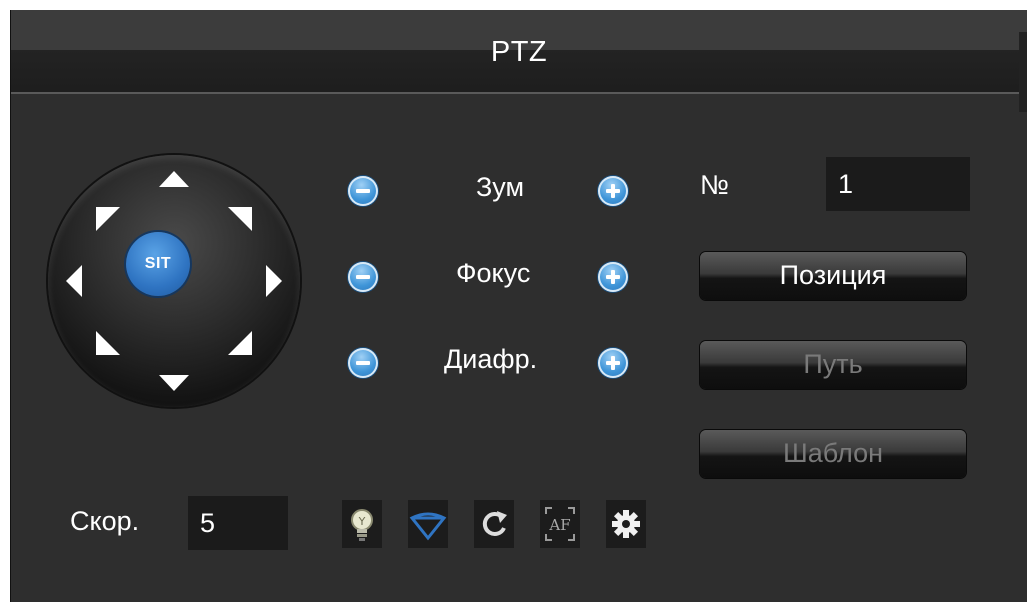 The width and height of the screenshot is (1034, 602). I want to click on focus-minus-button, so click(363, 277).